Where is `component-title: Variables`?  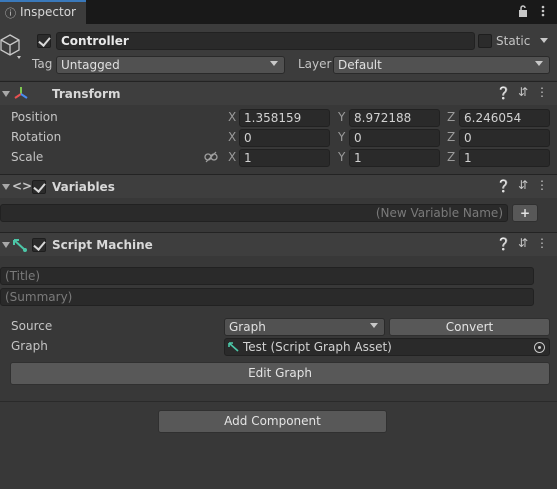 component-title: Variables is located at coordinates (83, 187).